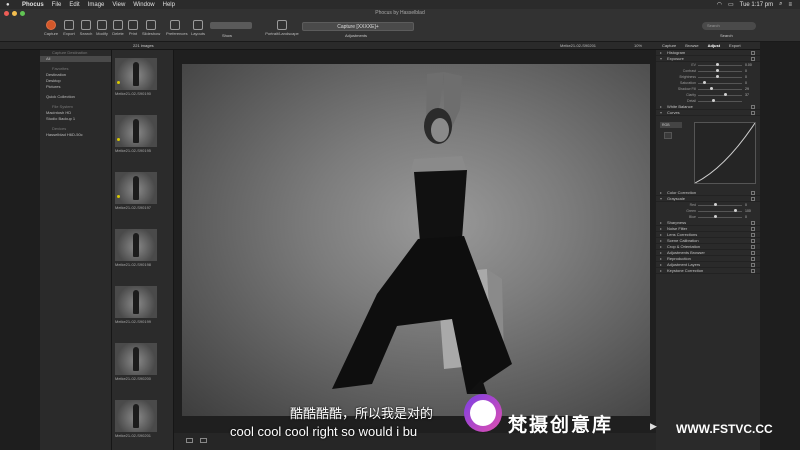 This screenshot has height=450, width=800. I want to click on tab-capture: Capture, so click(669, 46).